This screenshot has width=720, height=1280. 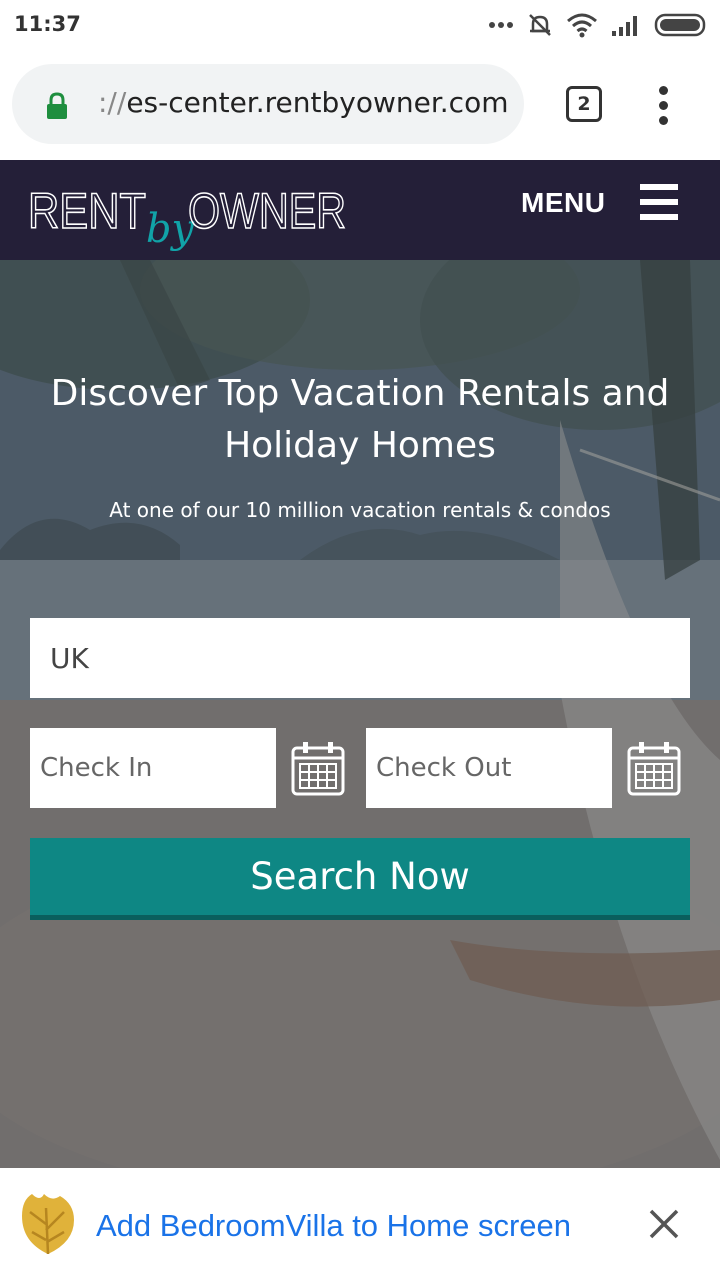 What do you see at coordinates (57, 105) in the screenshot?
I see `lock-icon` at bounding box center [57, 105].